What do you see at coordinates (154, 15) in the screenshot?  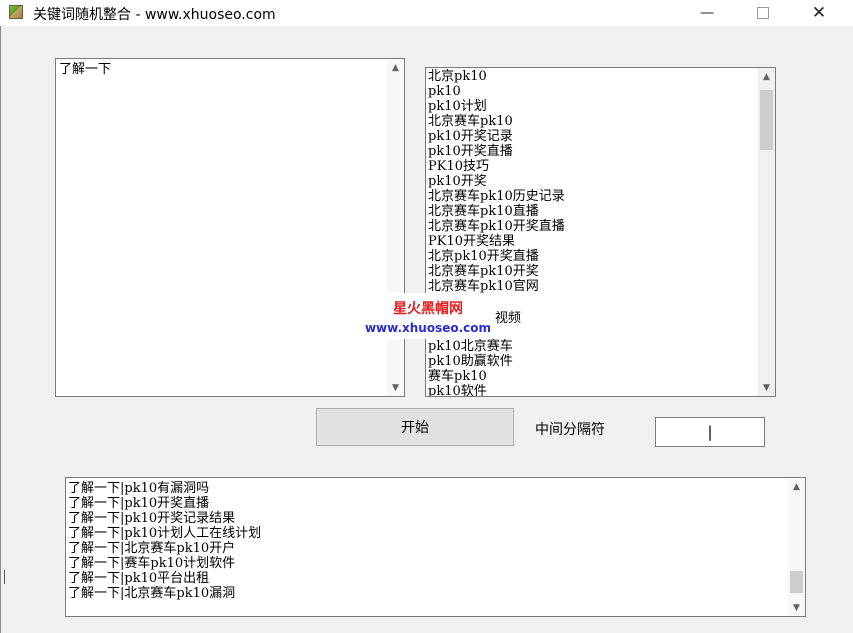 I see `window-title: 关键词随机整合 - www.xhuoseo.com` at bounding box center [154, 15].